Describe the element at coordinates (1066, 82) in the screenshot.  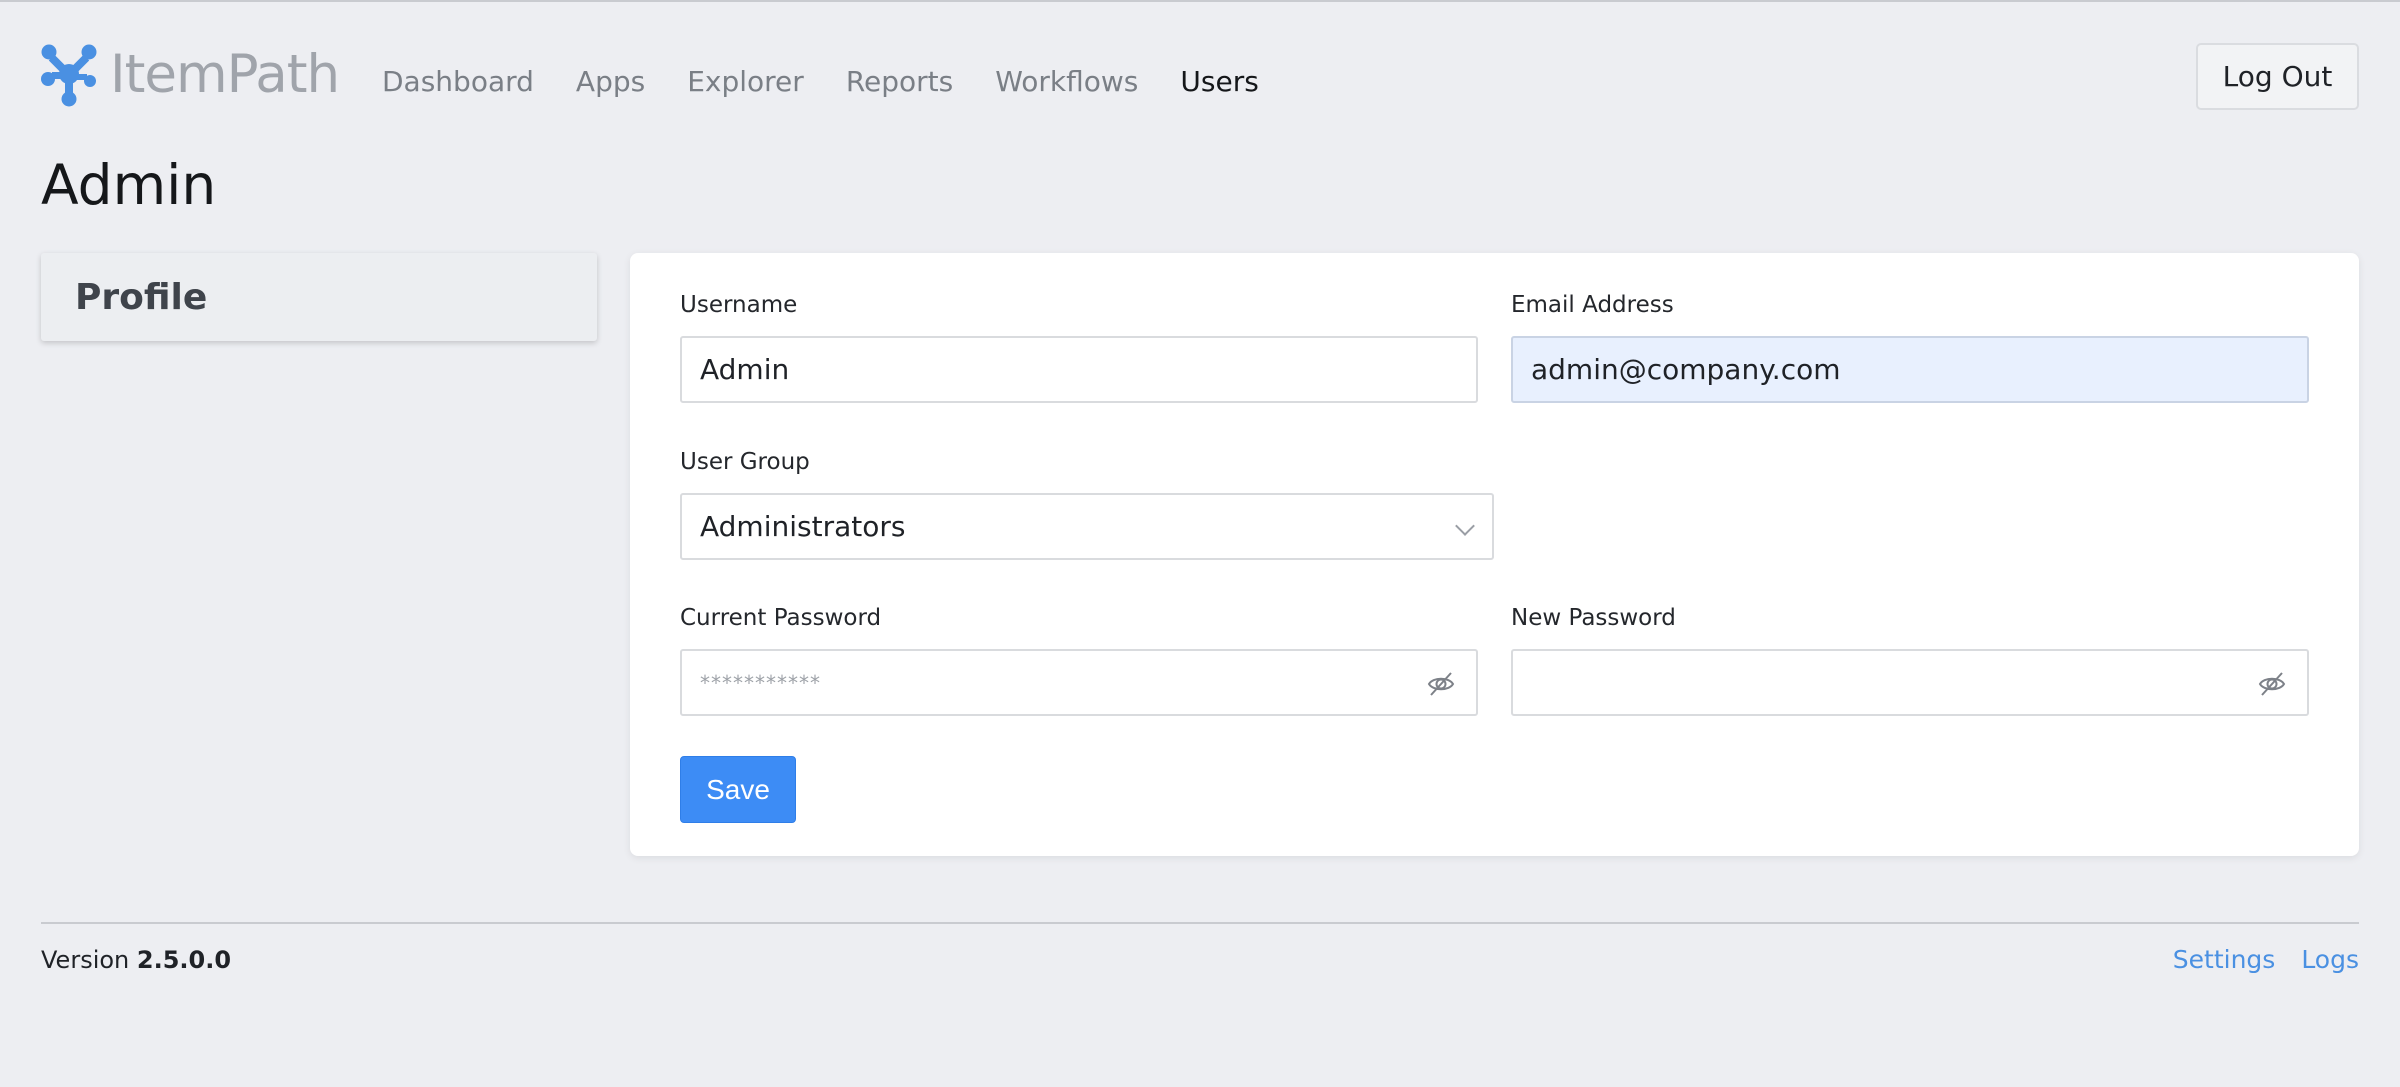
I see `nav-item-workflows: Workflows` at that location.